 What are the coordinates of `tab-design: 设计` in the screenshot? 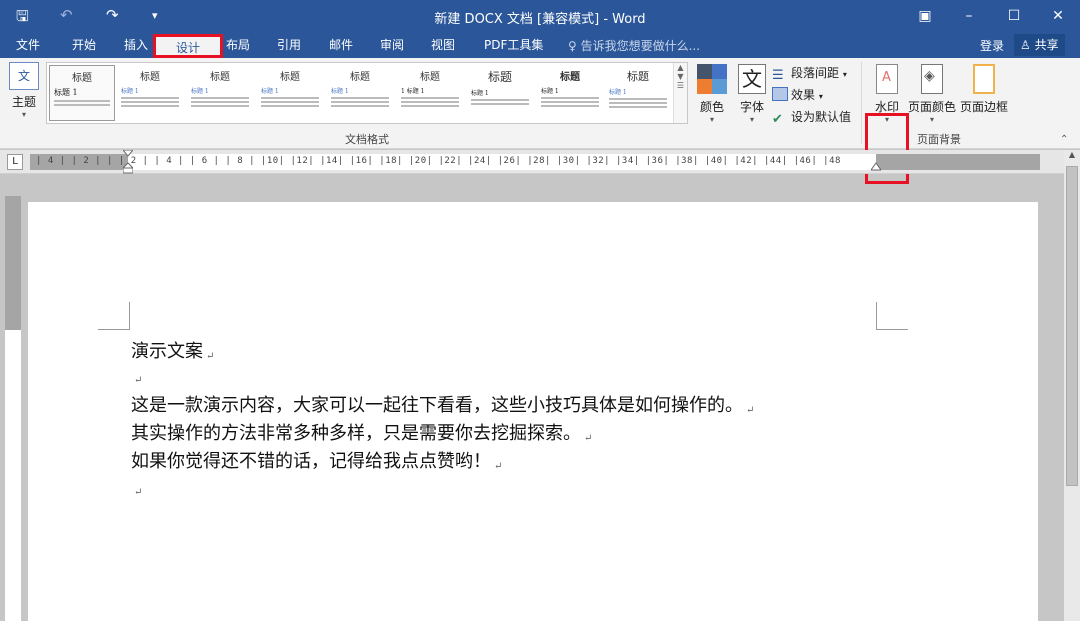 It's located at (188, 46).